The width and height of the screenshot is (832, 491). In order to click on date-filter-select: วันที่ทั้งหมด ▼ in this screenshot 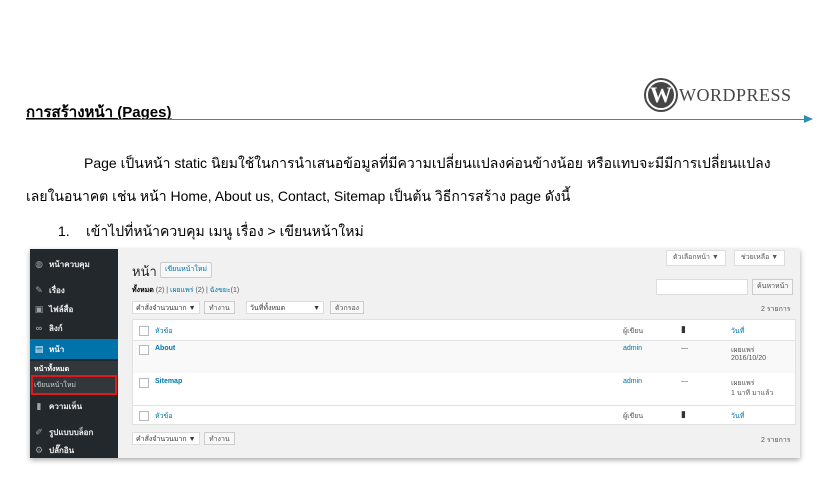, I will do `click(285, 307)`.